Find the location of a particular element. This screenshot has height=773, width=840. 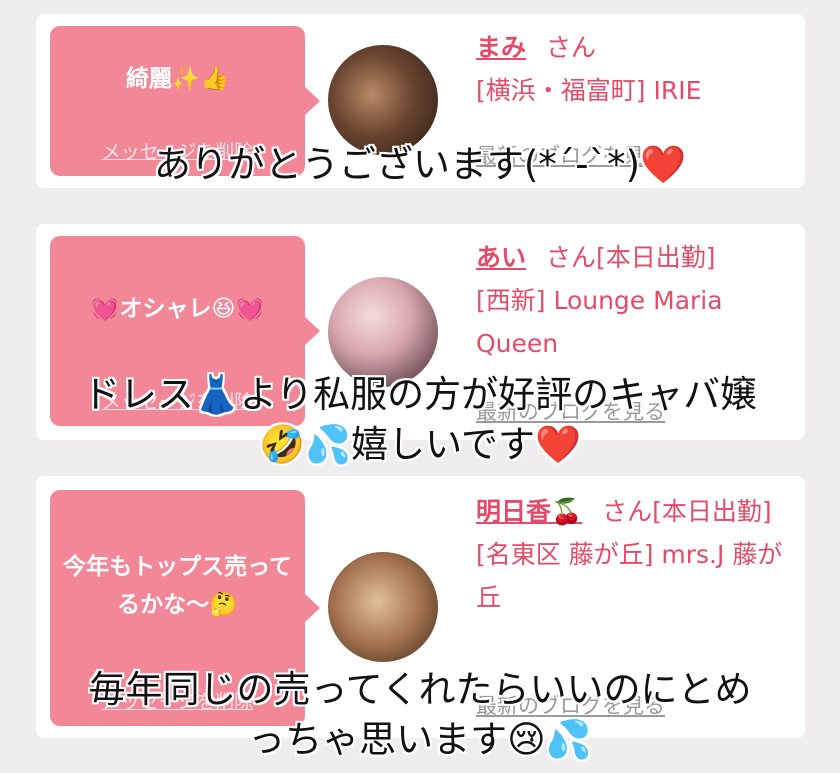

caption-overlay: 毎年同じの売ってくれたらいいのにとめ っちゃ思います😢💦 is located at coordinates (420, 715).